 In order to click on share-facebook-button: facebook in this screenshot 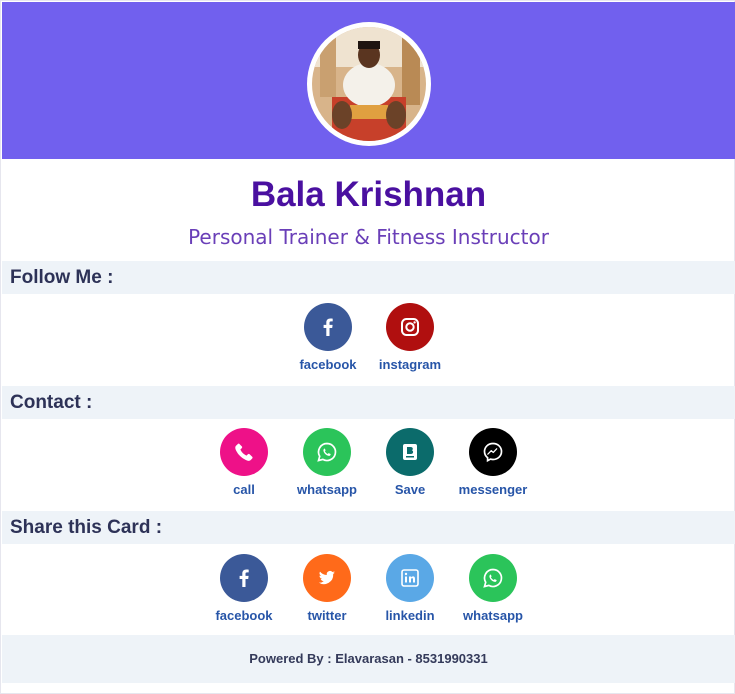, I will do `click(244, 594)`.